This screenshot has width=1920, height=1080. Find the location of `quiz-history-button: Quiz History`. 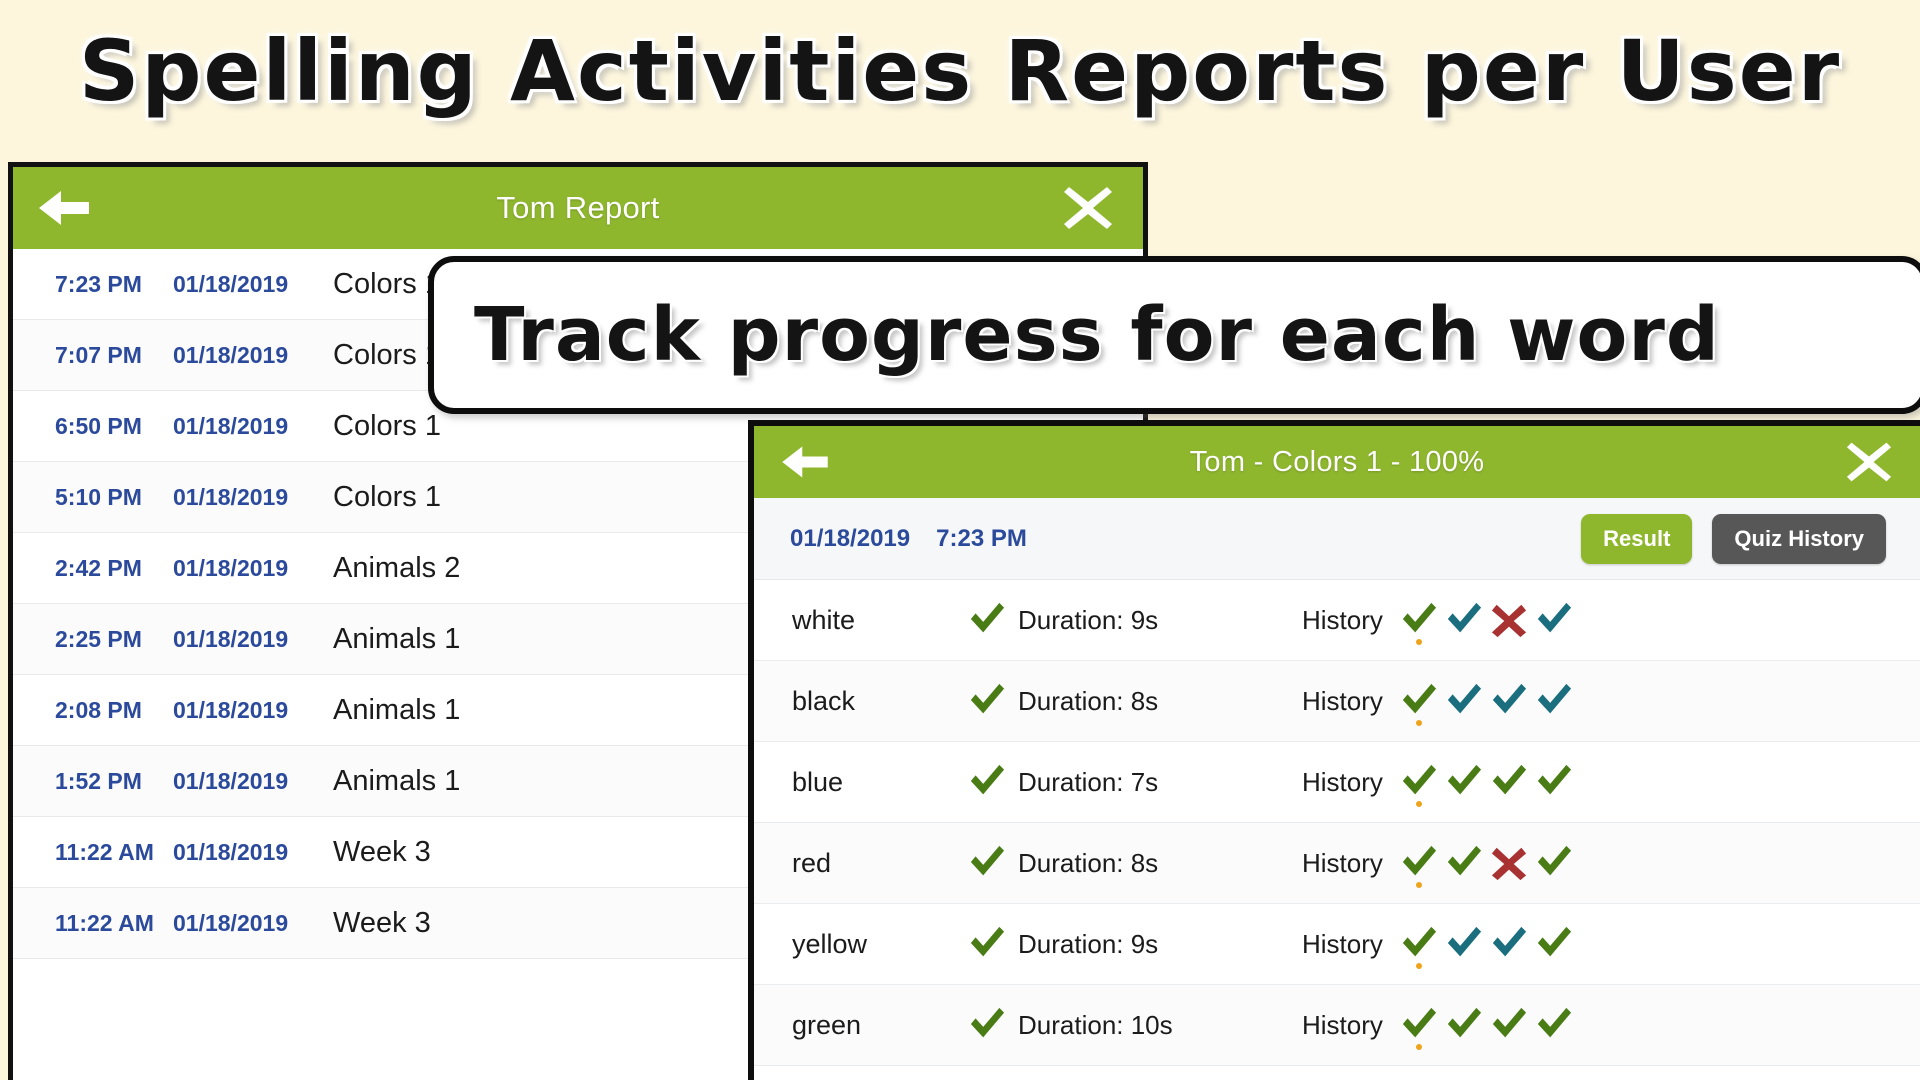

quiz-history-button: Quiz History is located at coordinates (1799, 538).